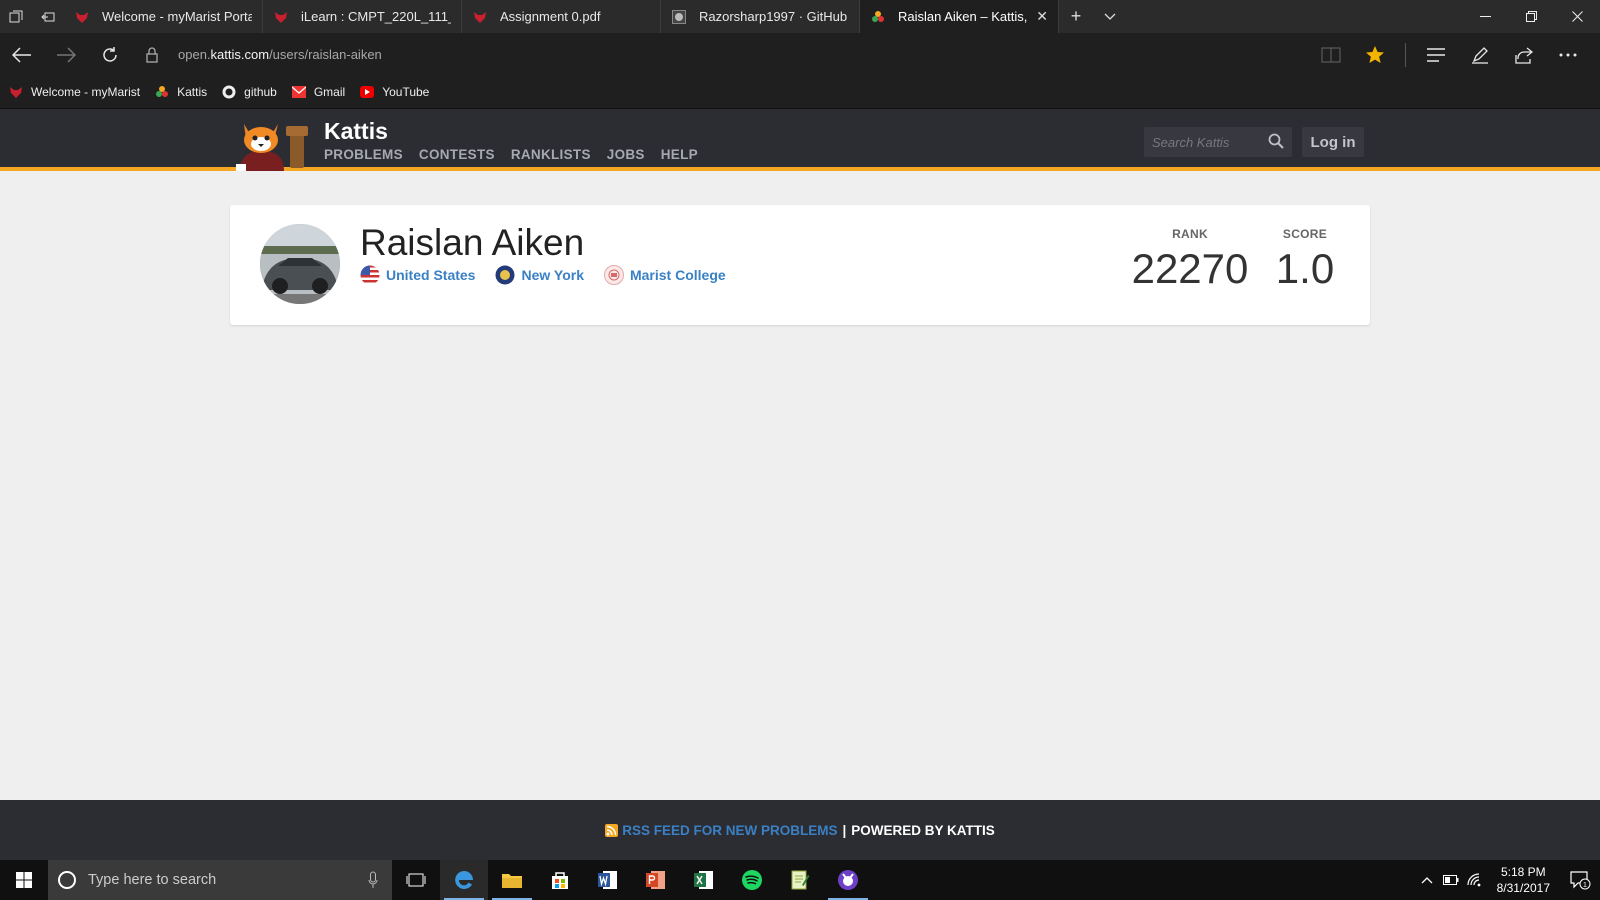  I want to click on new-york-seal-icon, so click(505, 275).